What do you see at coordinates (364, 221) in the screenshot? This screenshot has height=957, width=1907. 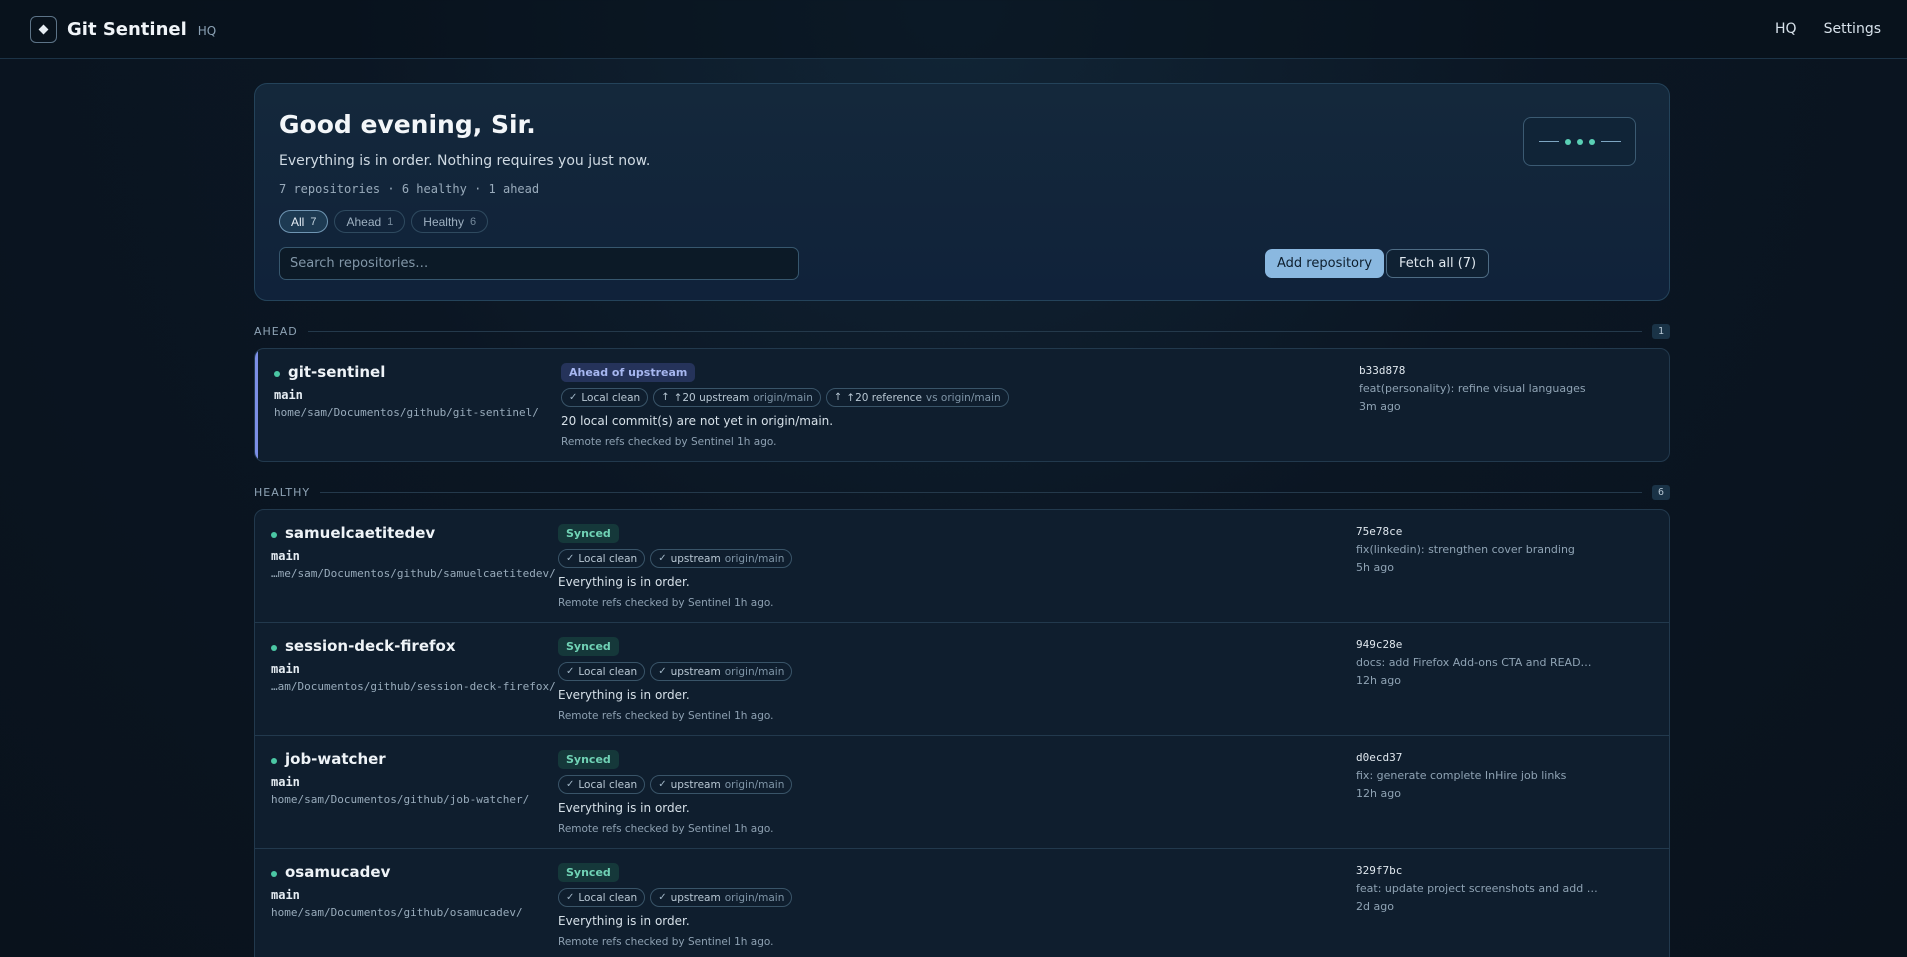 I see `chip-label: Ahead` at bounding box center [364, 221].